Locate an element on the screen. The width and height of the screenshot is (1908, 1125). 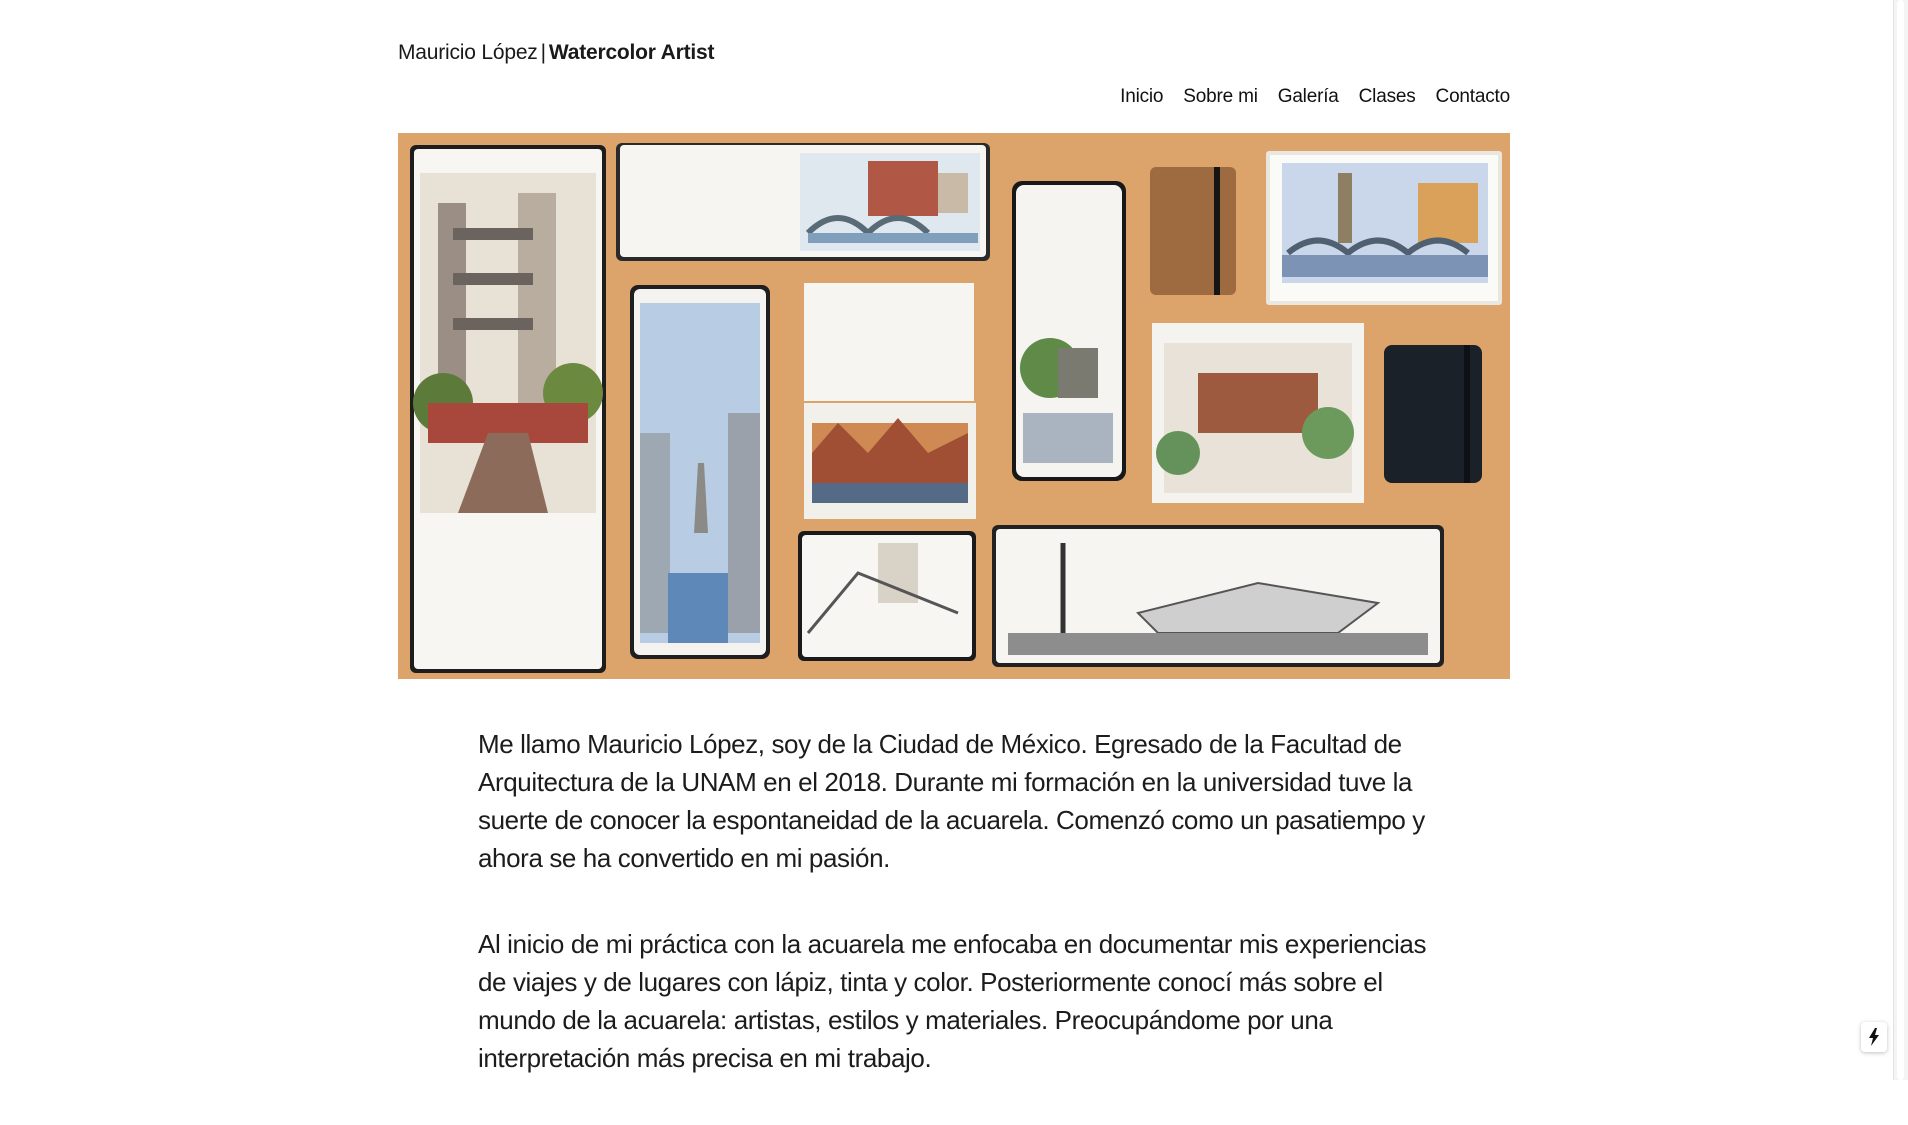
nav-item-sobre-mi: Sobre mi is located at coordinates (1220, 97).